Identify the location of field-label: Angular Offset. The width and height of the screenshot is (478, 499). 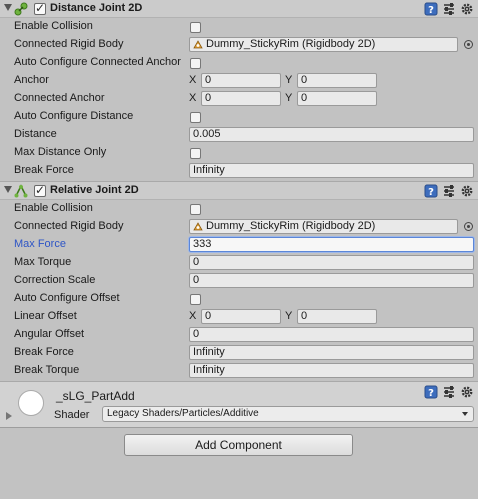
(49, 334).